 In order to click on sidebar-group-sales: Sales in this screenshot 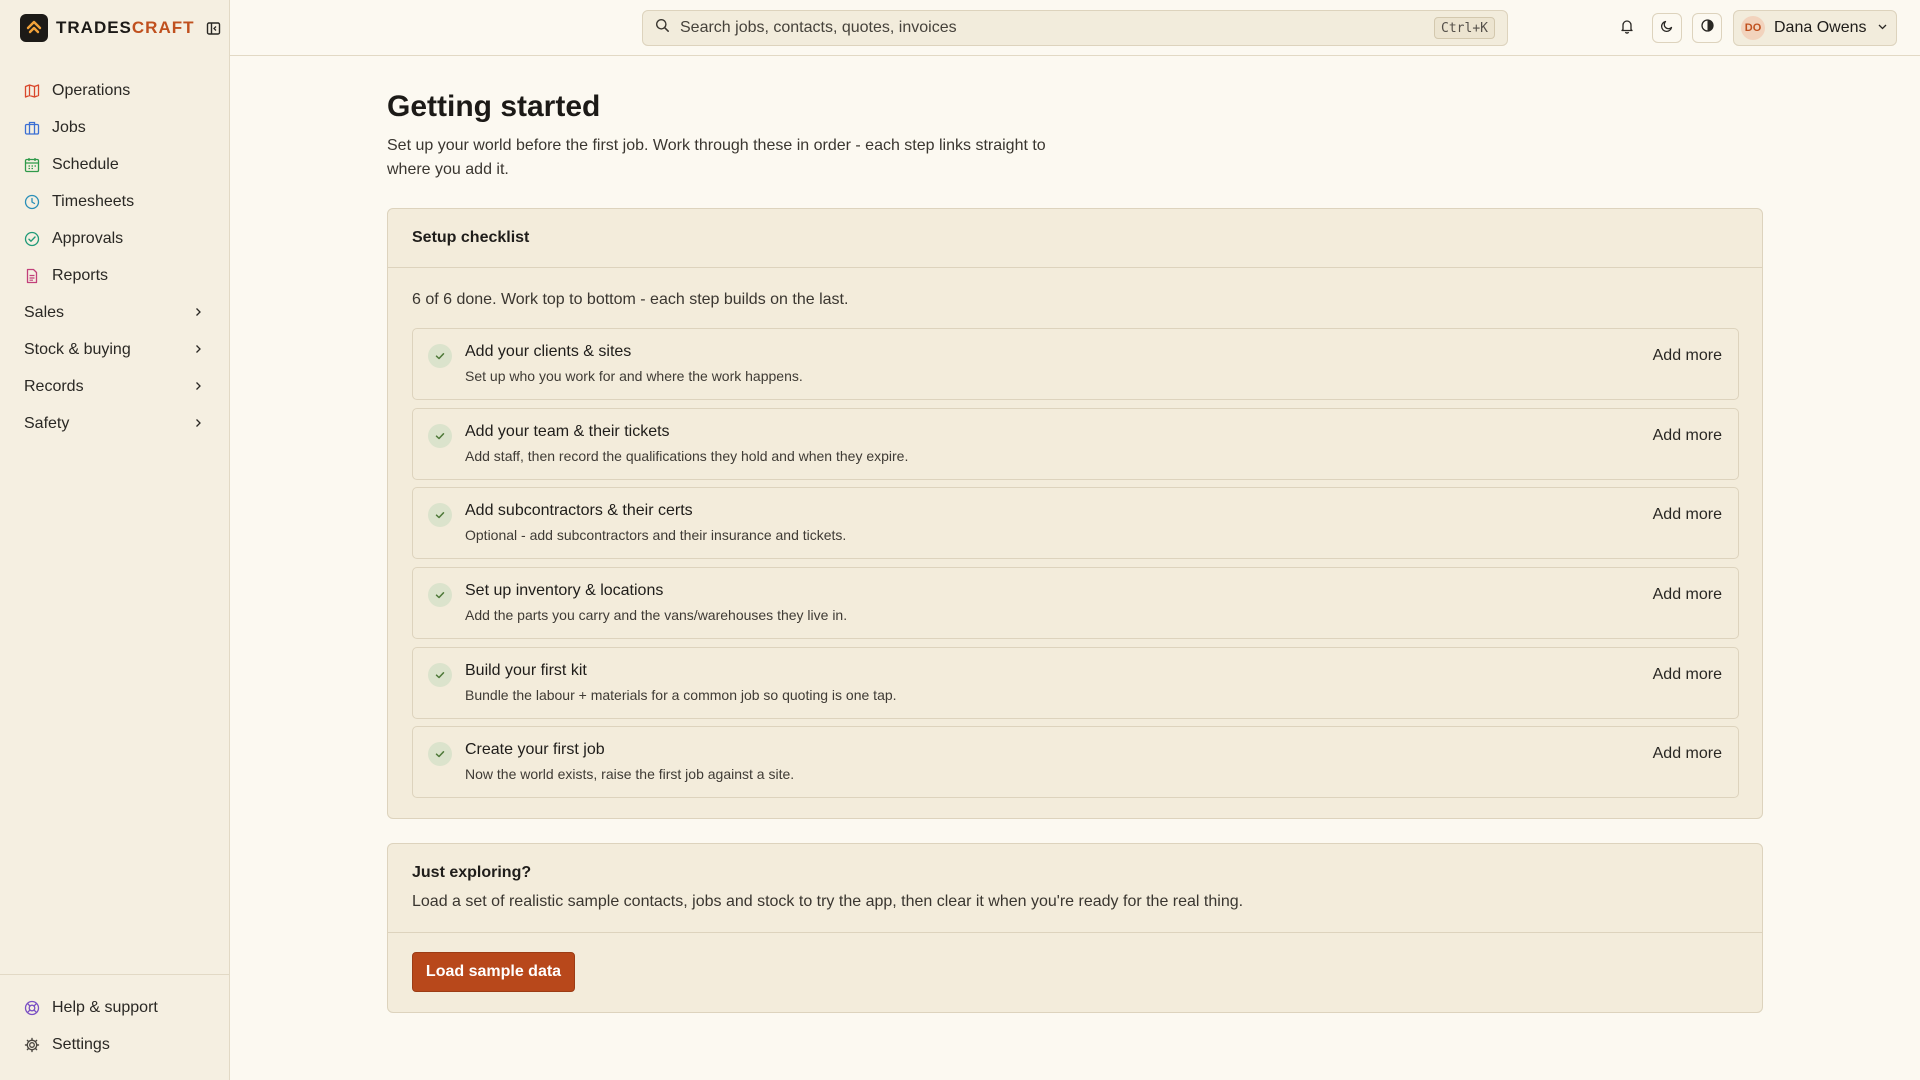, I will do `click(114, 312)`.